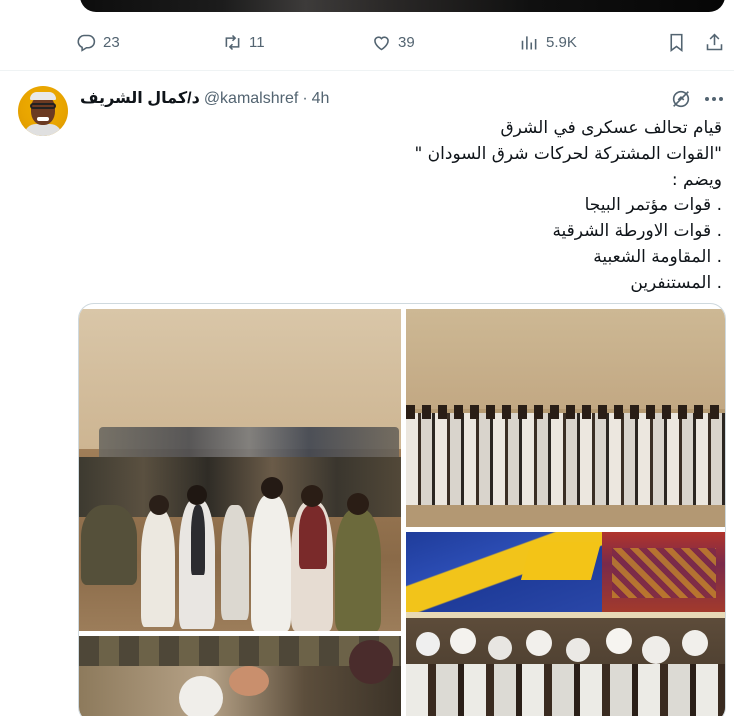 The width and height of the screenshot is (734, 716). I want to click on like-count: 39, so click(406, 42).